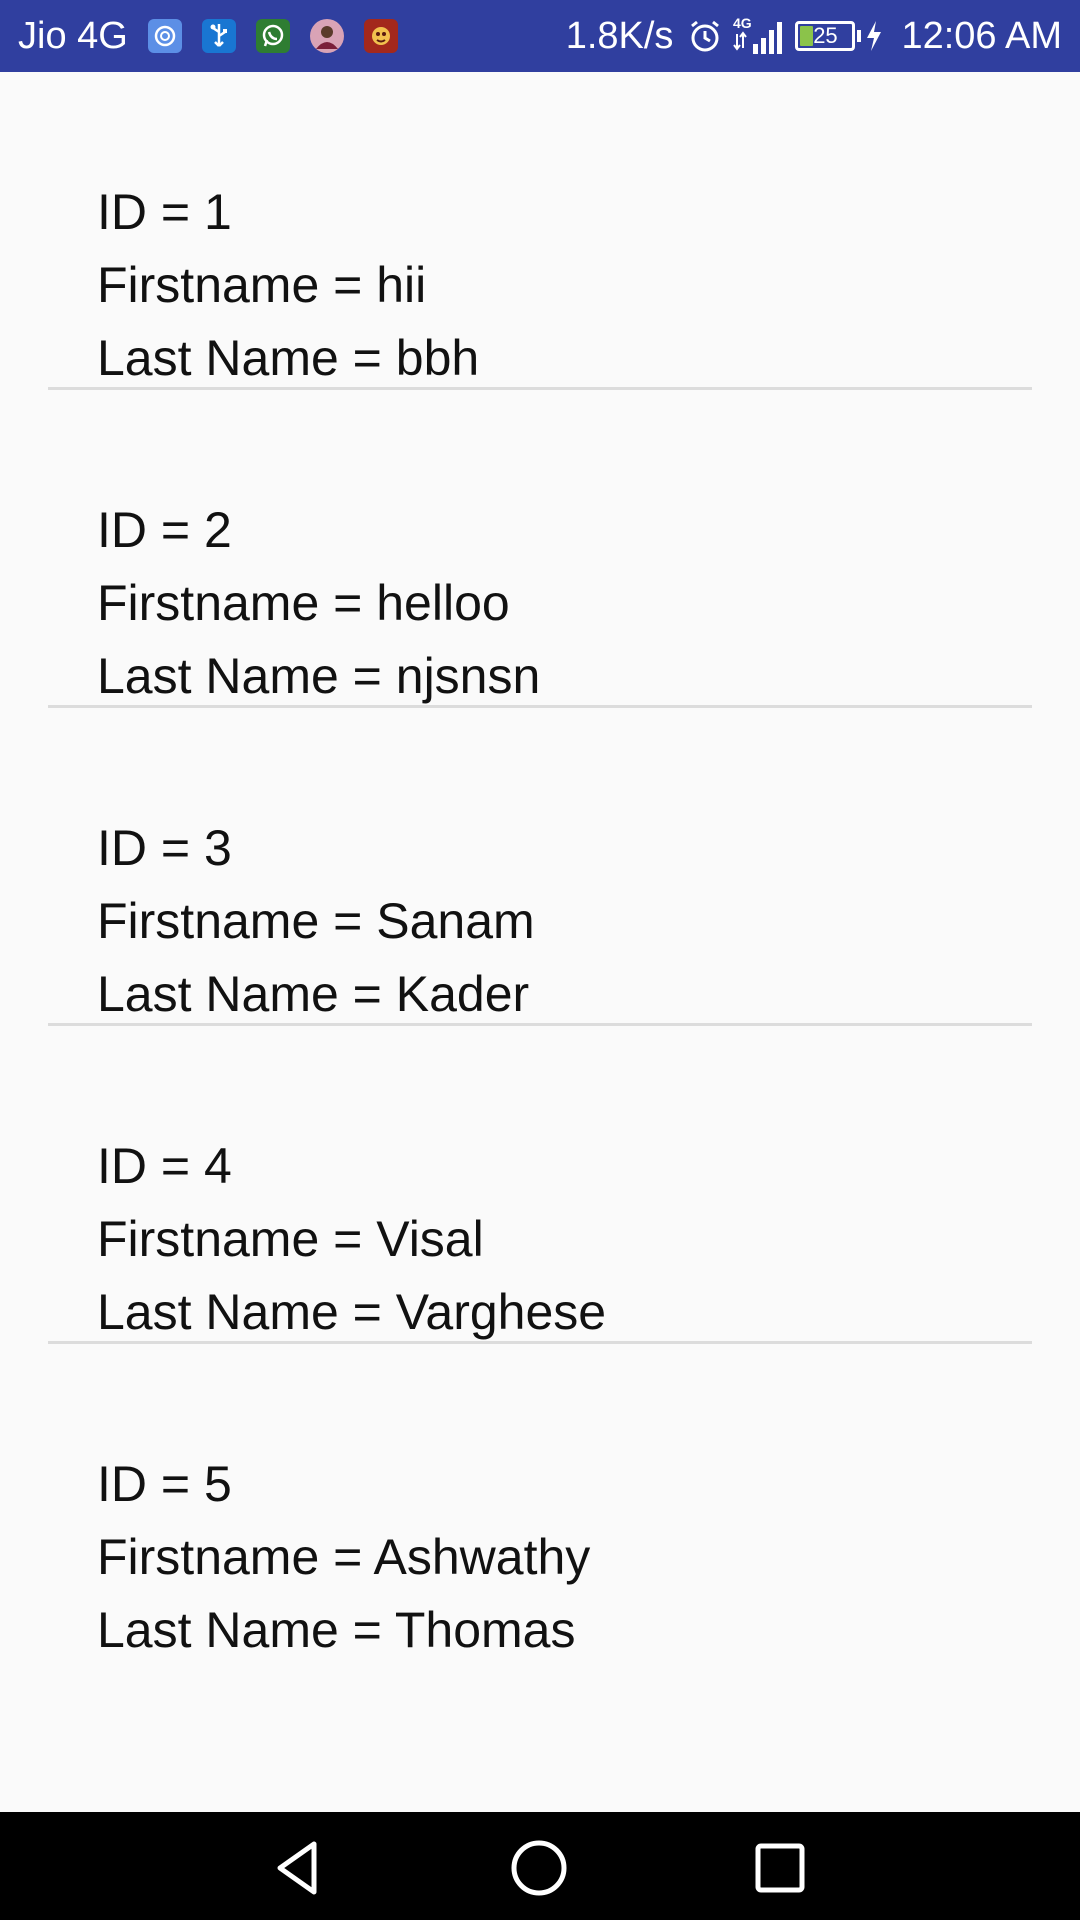 The width and height of the screenshot is (1080, 1920). I want to click on record-id: ID = 3, so click(164, 848).